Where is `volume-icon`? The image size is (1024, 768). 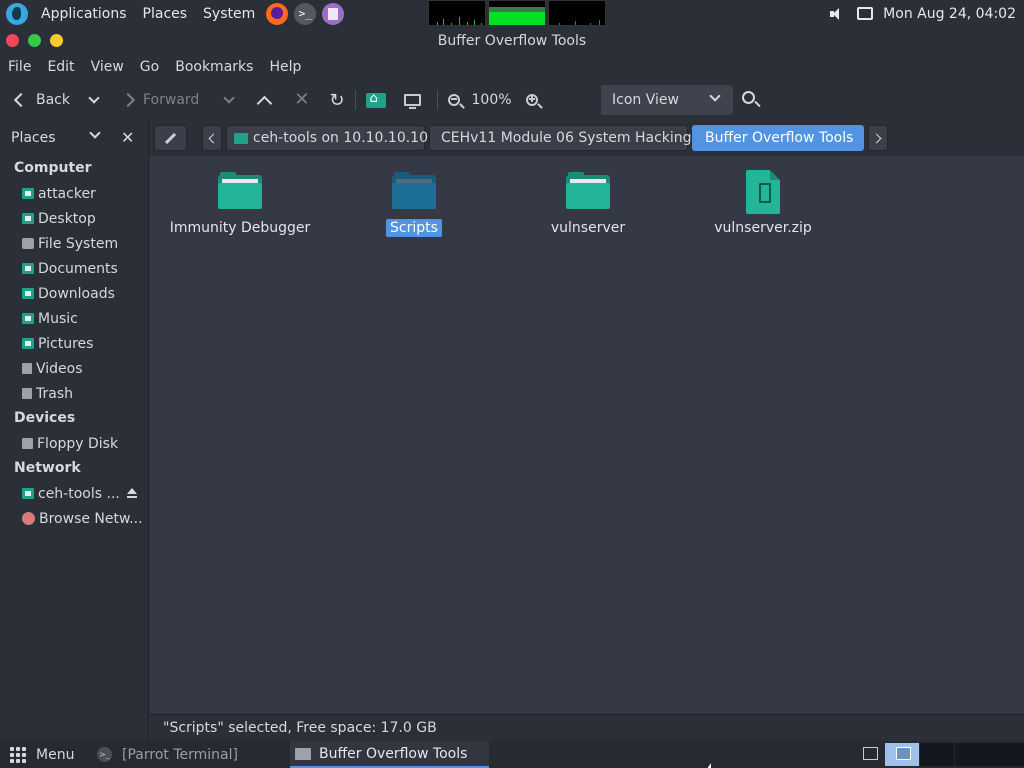 volume-icon is located at coordinates (837, 14).